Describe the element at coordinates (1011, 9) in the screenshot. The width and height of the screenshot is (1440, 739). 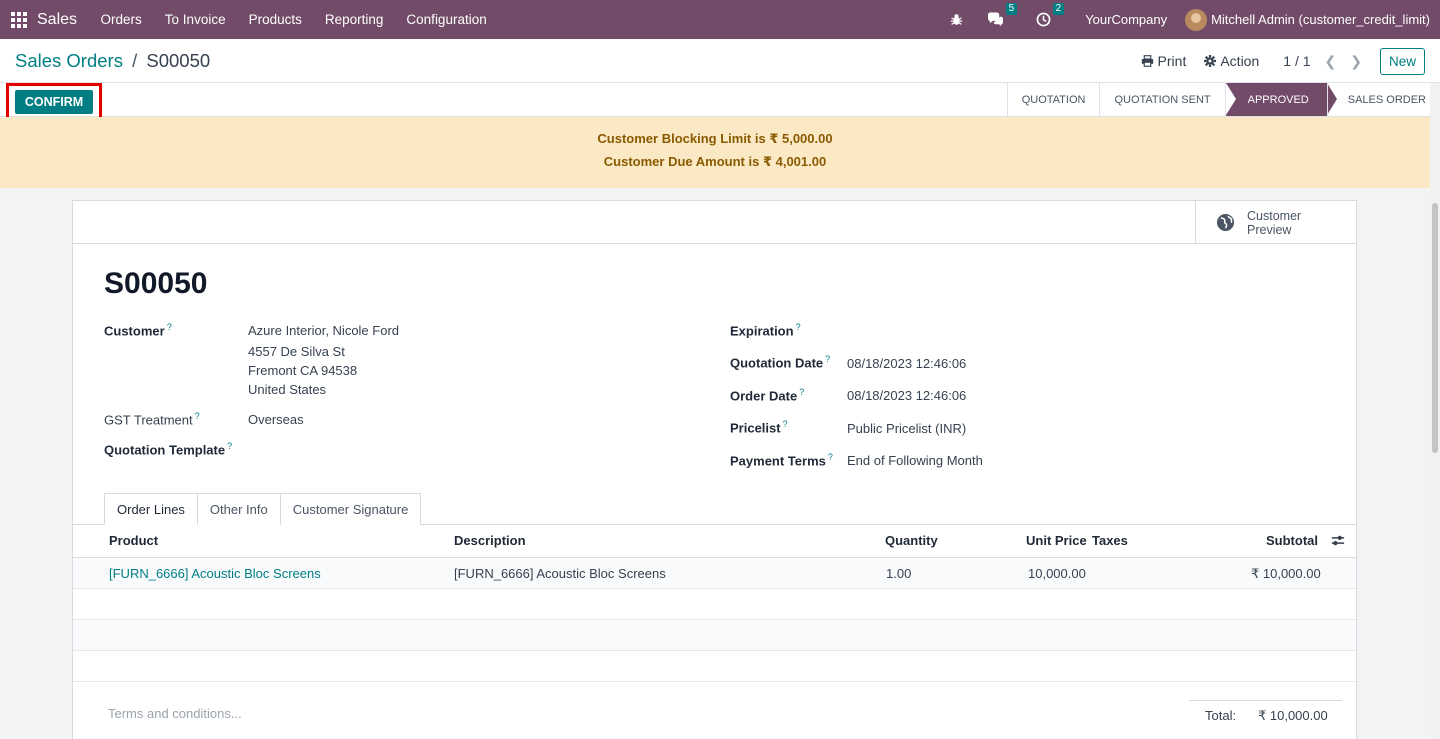
I see `messages-count-badge: 5` at that location.